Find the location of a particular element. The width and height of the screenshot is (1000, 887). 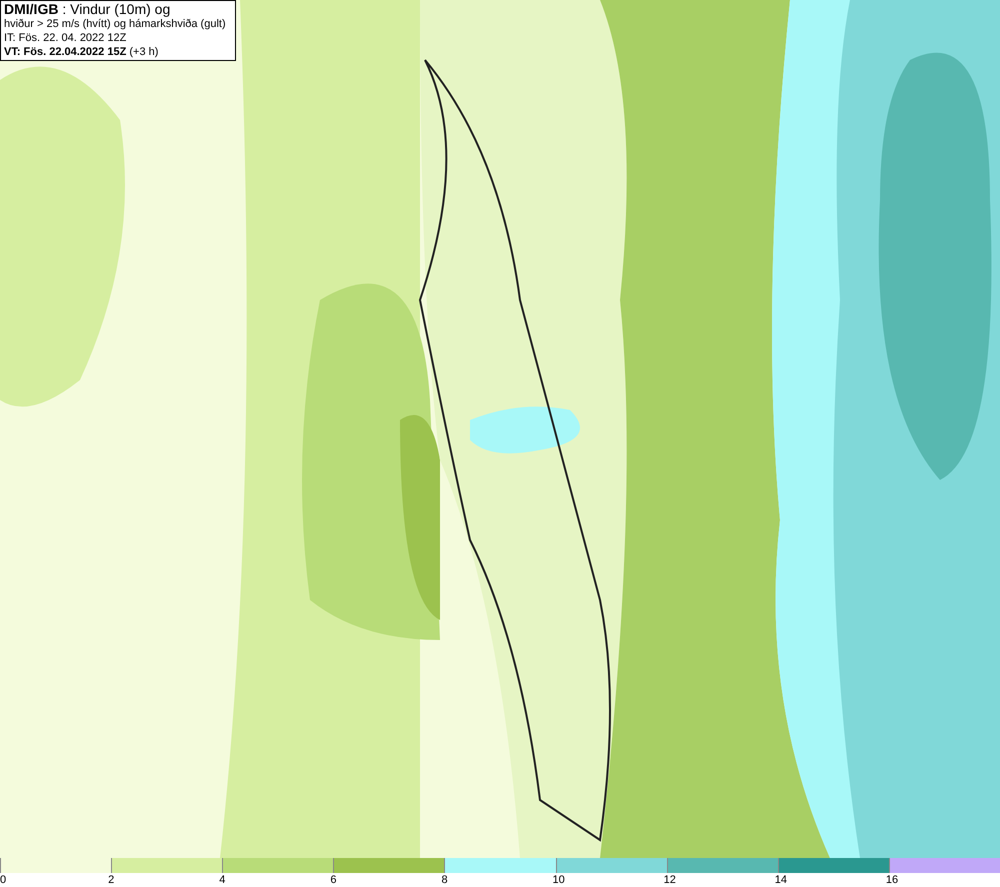

map-info-line: hviður > 25 m/s (hvítt) og hámarkshviða (gult) is located at coordinates (115, 24).